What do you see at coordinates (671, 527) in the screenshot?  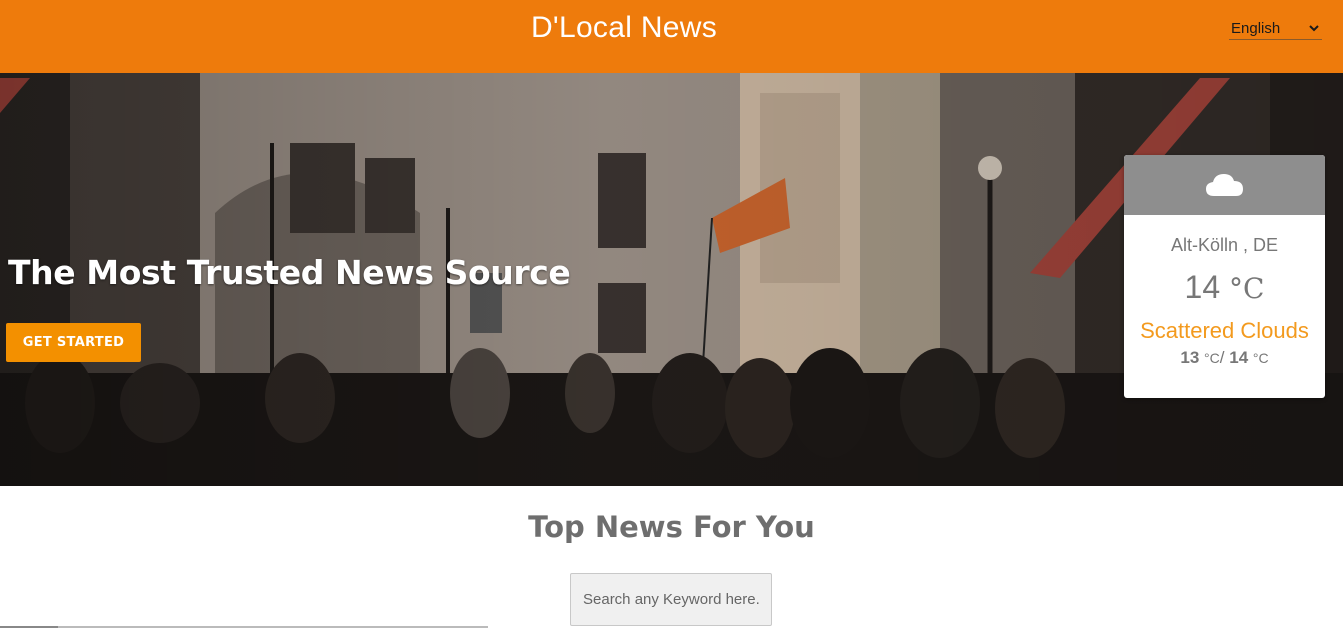 I see `top-news-heading: Top News For You` at bounding box center [671, 527].